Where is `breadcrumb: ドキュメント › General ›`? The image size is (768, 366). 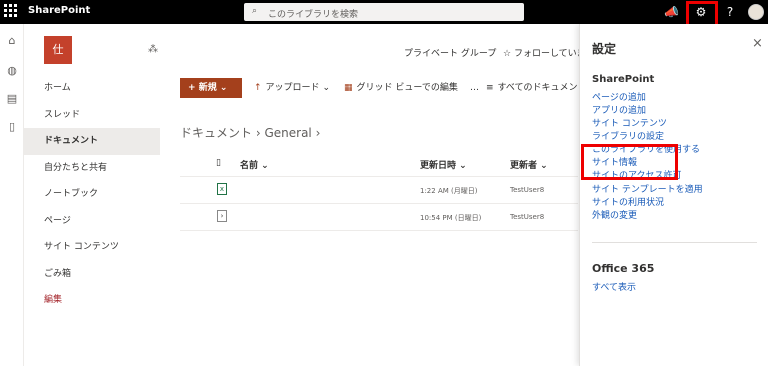 breadcrumb: ドキュメント › General › is located at coordinates (250, 132).